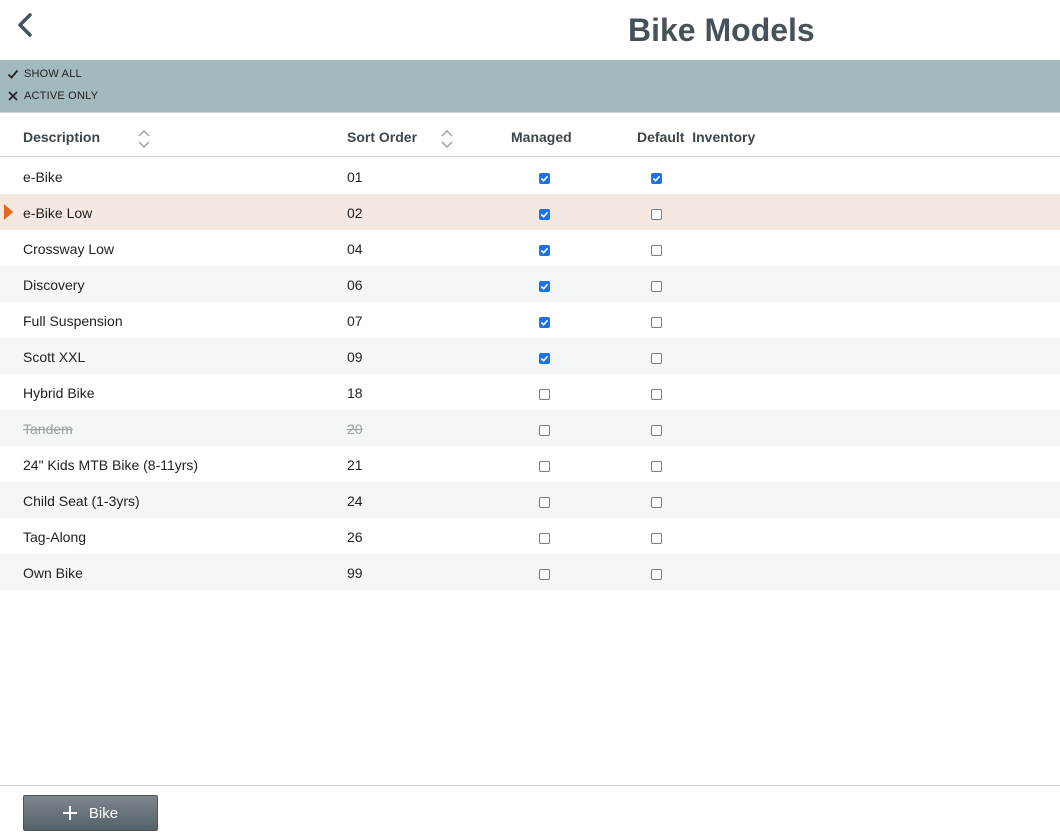 The image size is (1060, 837). I want to click on sort-description-button, so click(144, 139).